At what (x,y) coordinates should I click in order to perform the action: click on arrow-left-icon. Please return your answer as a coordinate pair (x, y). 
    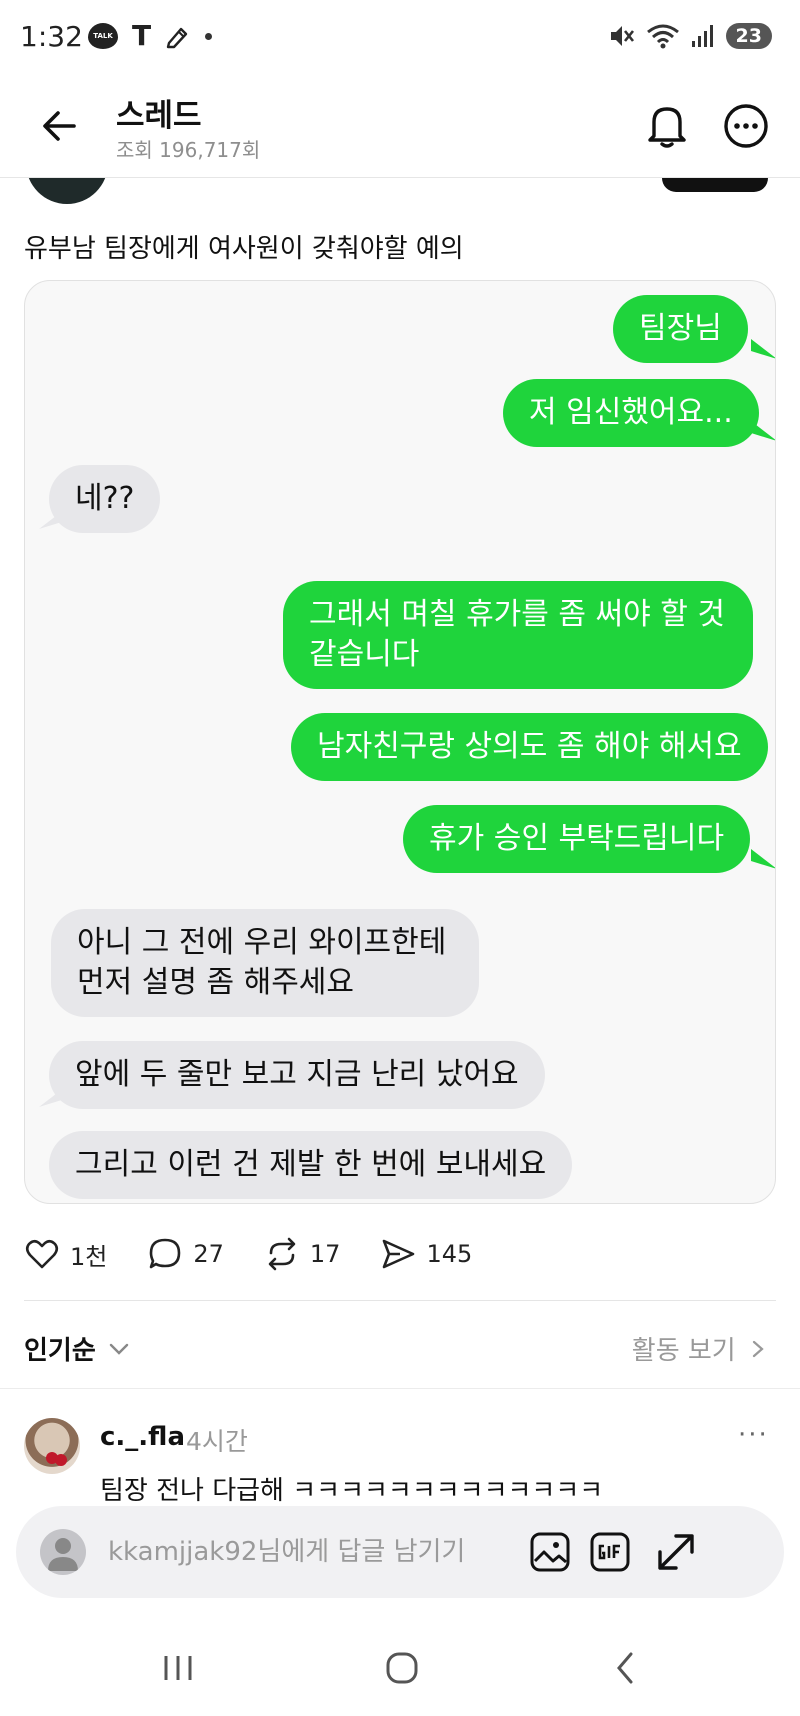
    Looking at the image, I should click on (59, 126).